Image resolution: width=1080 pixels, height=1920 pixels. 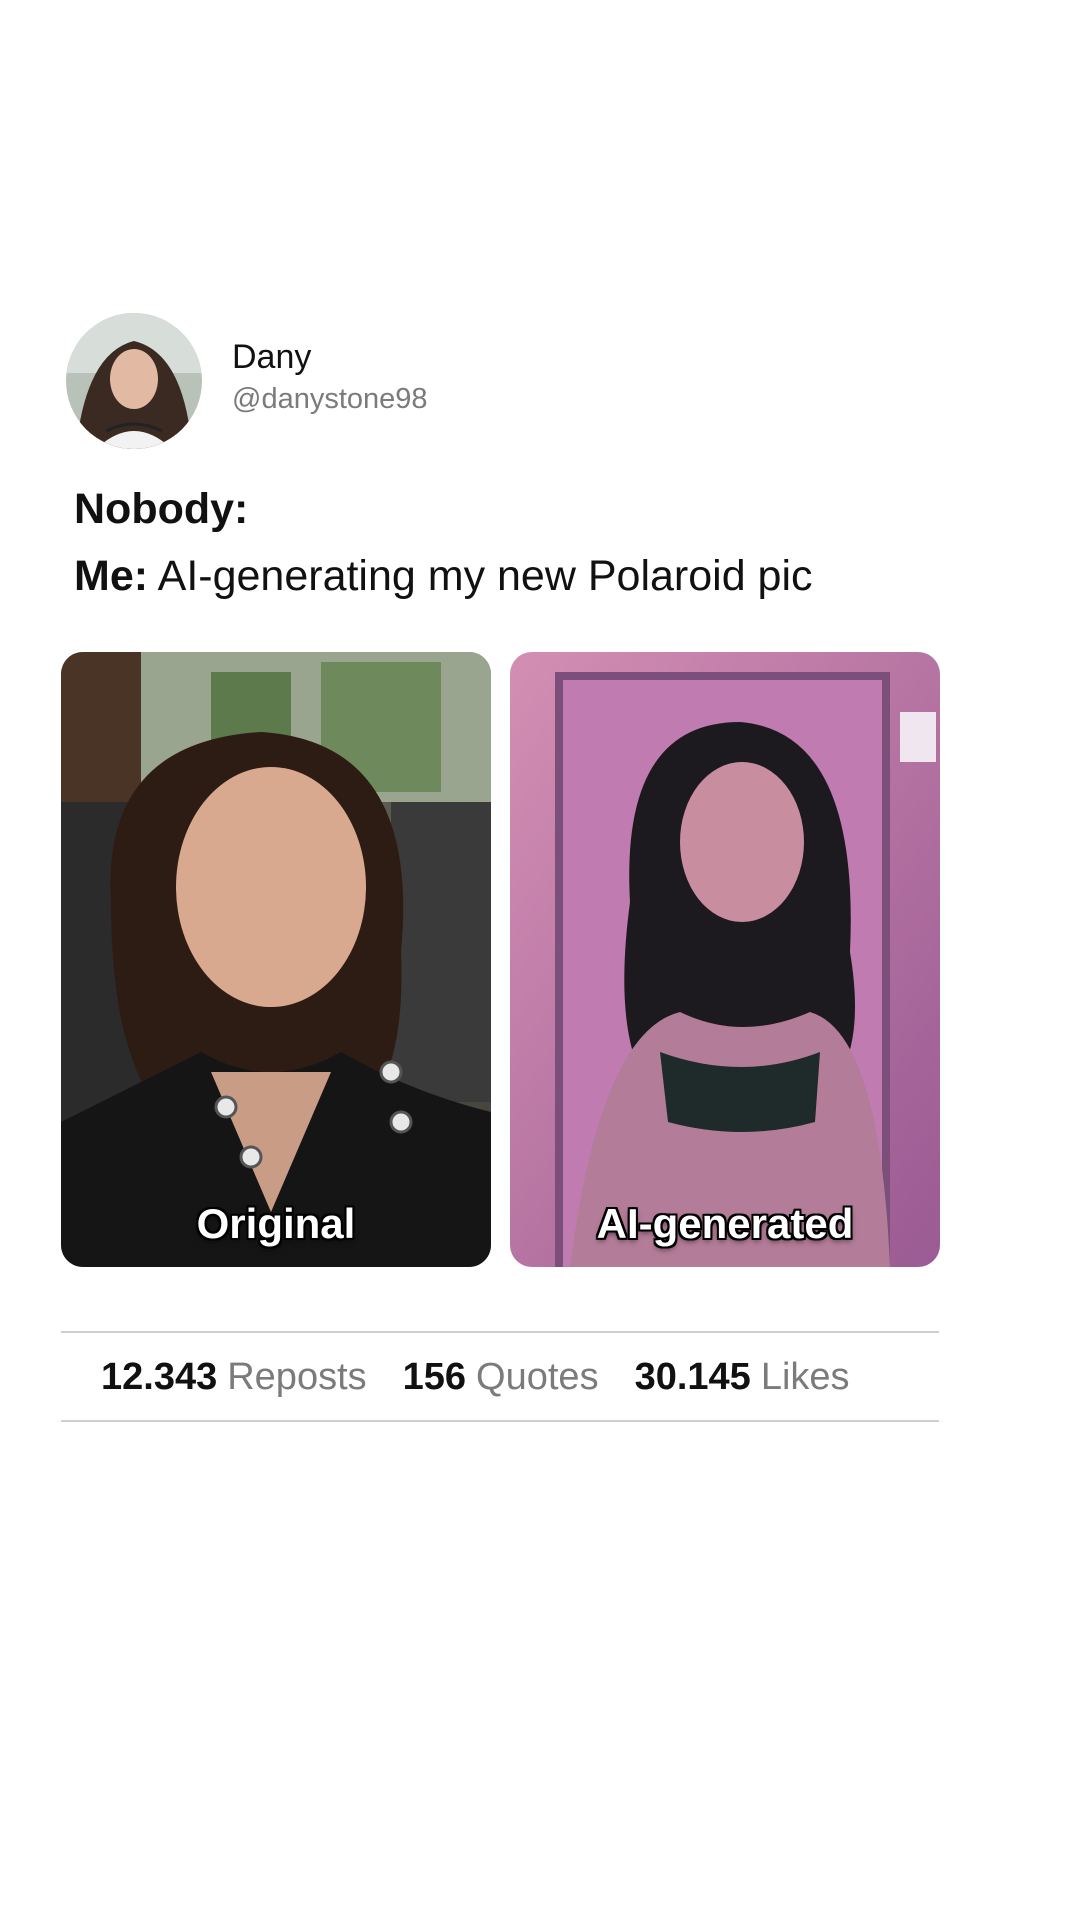 I want to click on engagement-stats: 12.343 Reposts 156 Quotes 30.145 Likes, so click(x=493, y=1377).